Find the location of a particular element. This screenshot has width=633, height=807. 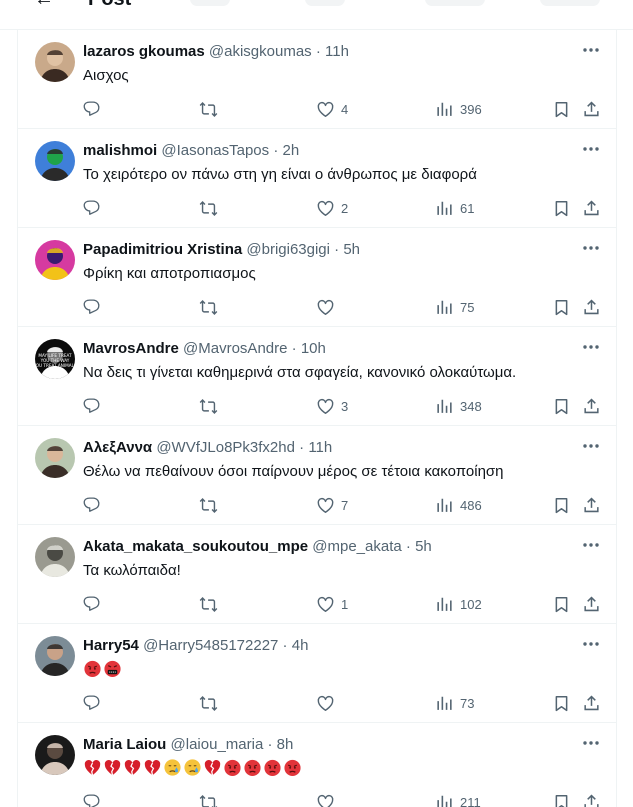

reply-post: Harry54 @Harry5485172227 · 4h 73 is located at coordinates (317, 673).